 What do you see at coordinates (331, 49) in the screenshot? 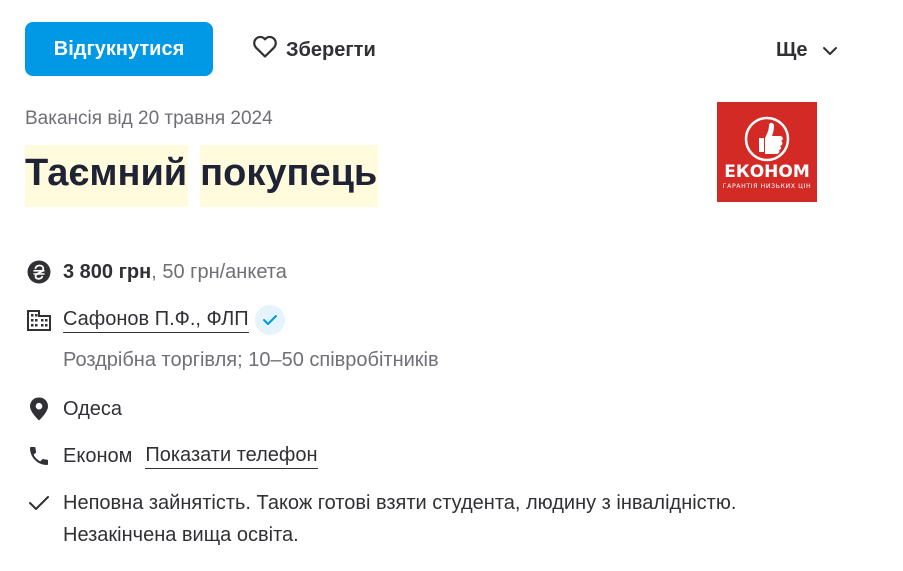
I see `save-button-label: Зберегти` at bounding box center [331, 49].